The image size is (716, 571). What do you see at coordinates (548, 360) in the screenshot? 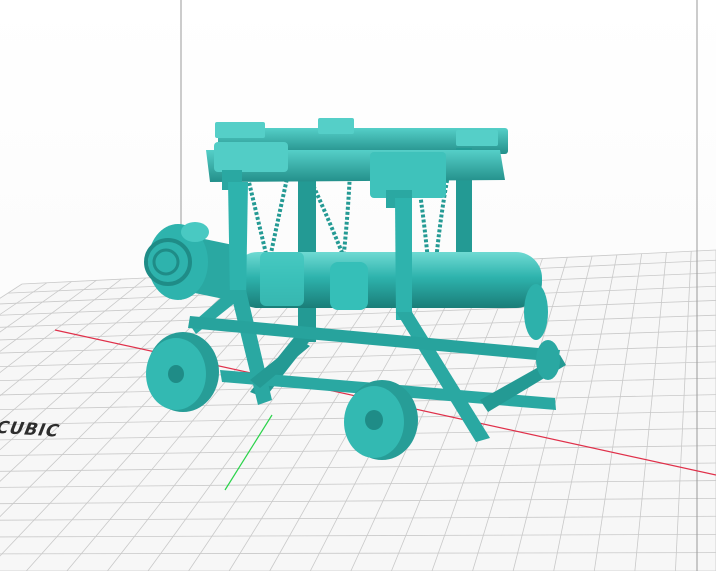
I see `rear-right-wheel` at bounding box center [548, 360].